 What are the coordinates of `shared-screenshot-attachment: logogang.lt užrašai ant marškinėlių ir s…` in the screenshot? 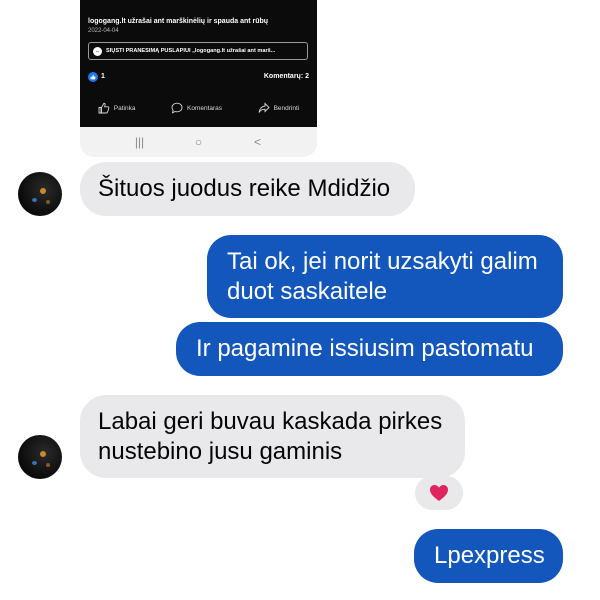 It's located at (198, 78).